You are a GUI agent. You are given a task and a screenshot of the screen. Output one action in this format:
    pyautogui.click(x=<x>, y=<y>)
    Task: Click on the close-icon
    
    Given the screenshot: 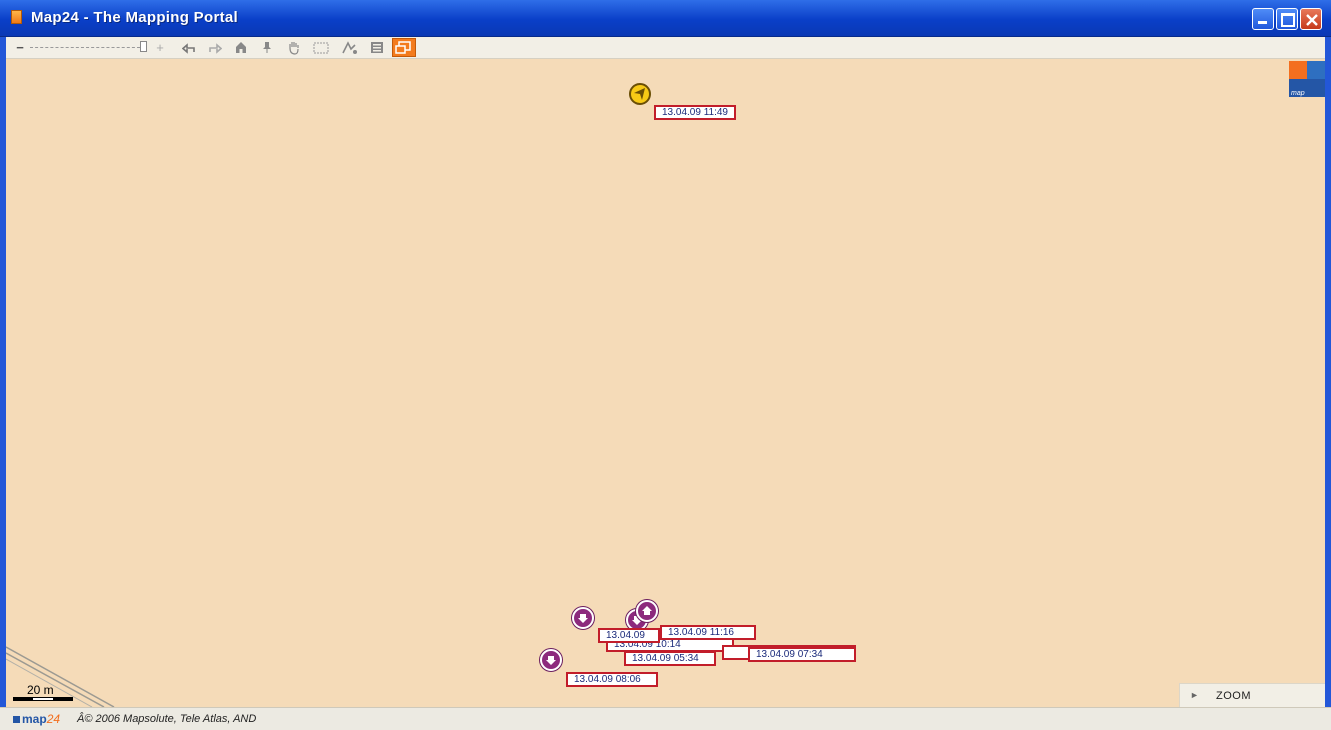 What is the action you would take?
    pyautogui.click(x=1312, y=20)
    